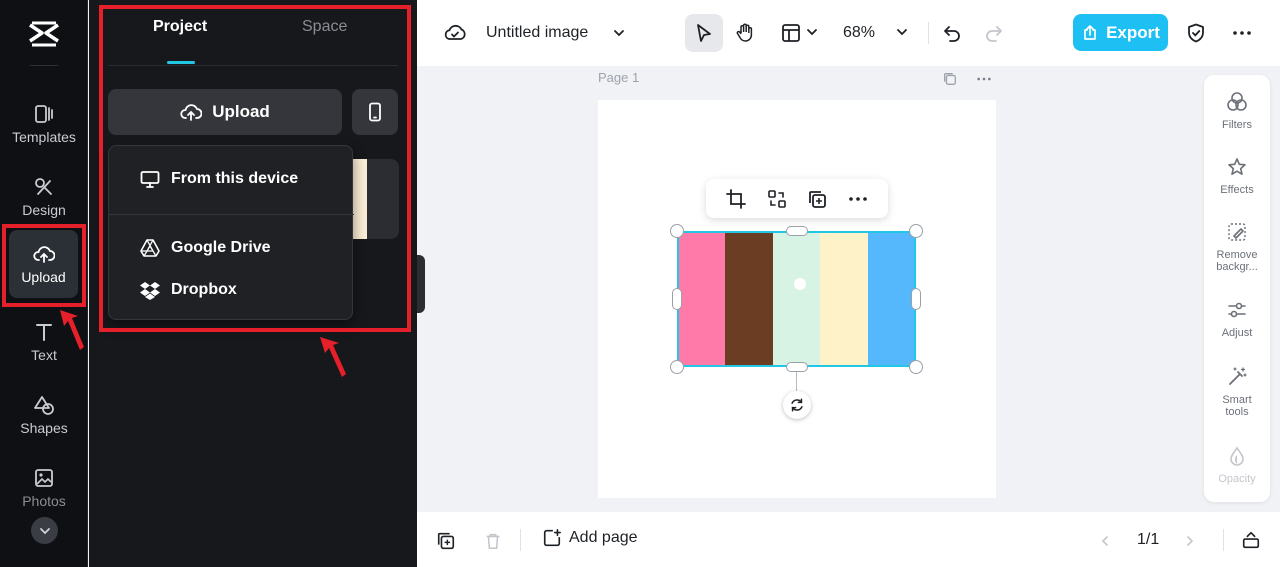 The width and height of the screenshot is (1280, 567). I want to click on hand-icon, so click(744, 32).